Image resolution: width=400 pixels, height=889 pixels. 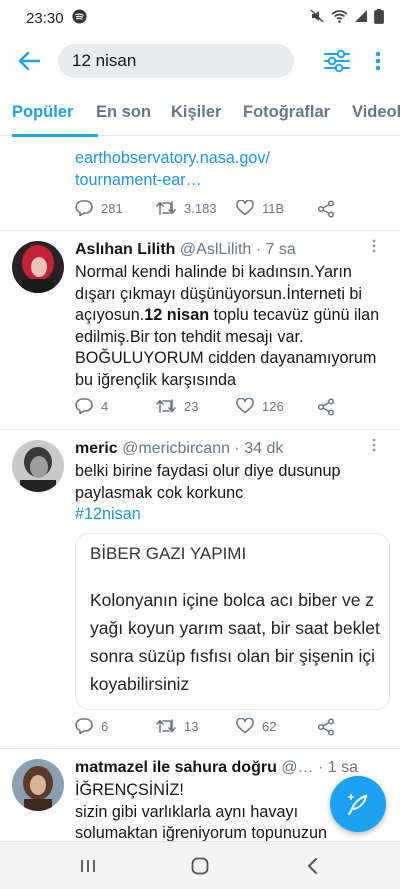 I want to click on compose-tweet-button, so click(x=358, y=804).